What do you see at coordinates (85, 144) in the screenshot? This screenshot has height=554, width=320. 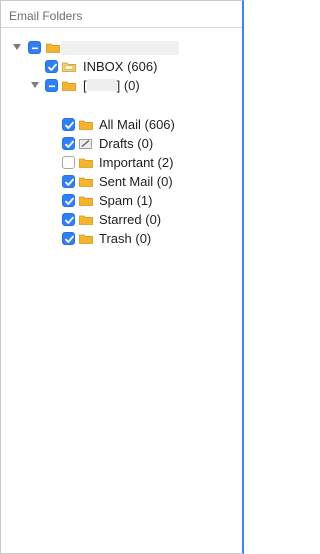 I see `drafts-icon` at bounding box center [85, 144].